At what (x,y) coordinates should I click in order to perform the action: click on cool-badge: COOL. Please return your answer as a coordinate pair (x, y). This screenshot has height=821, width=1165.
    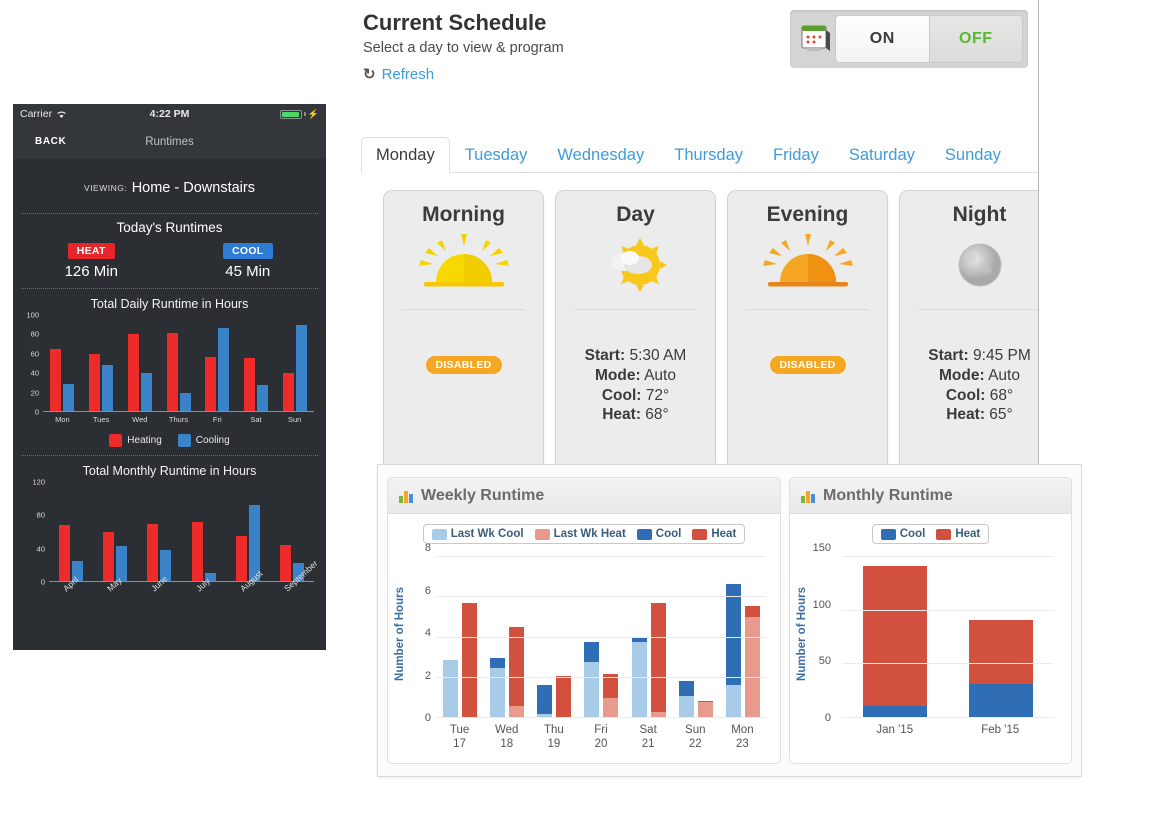
    Looking at the image, I should click on (247, 251).